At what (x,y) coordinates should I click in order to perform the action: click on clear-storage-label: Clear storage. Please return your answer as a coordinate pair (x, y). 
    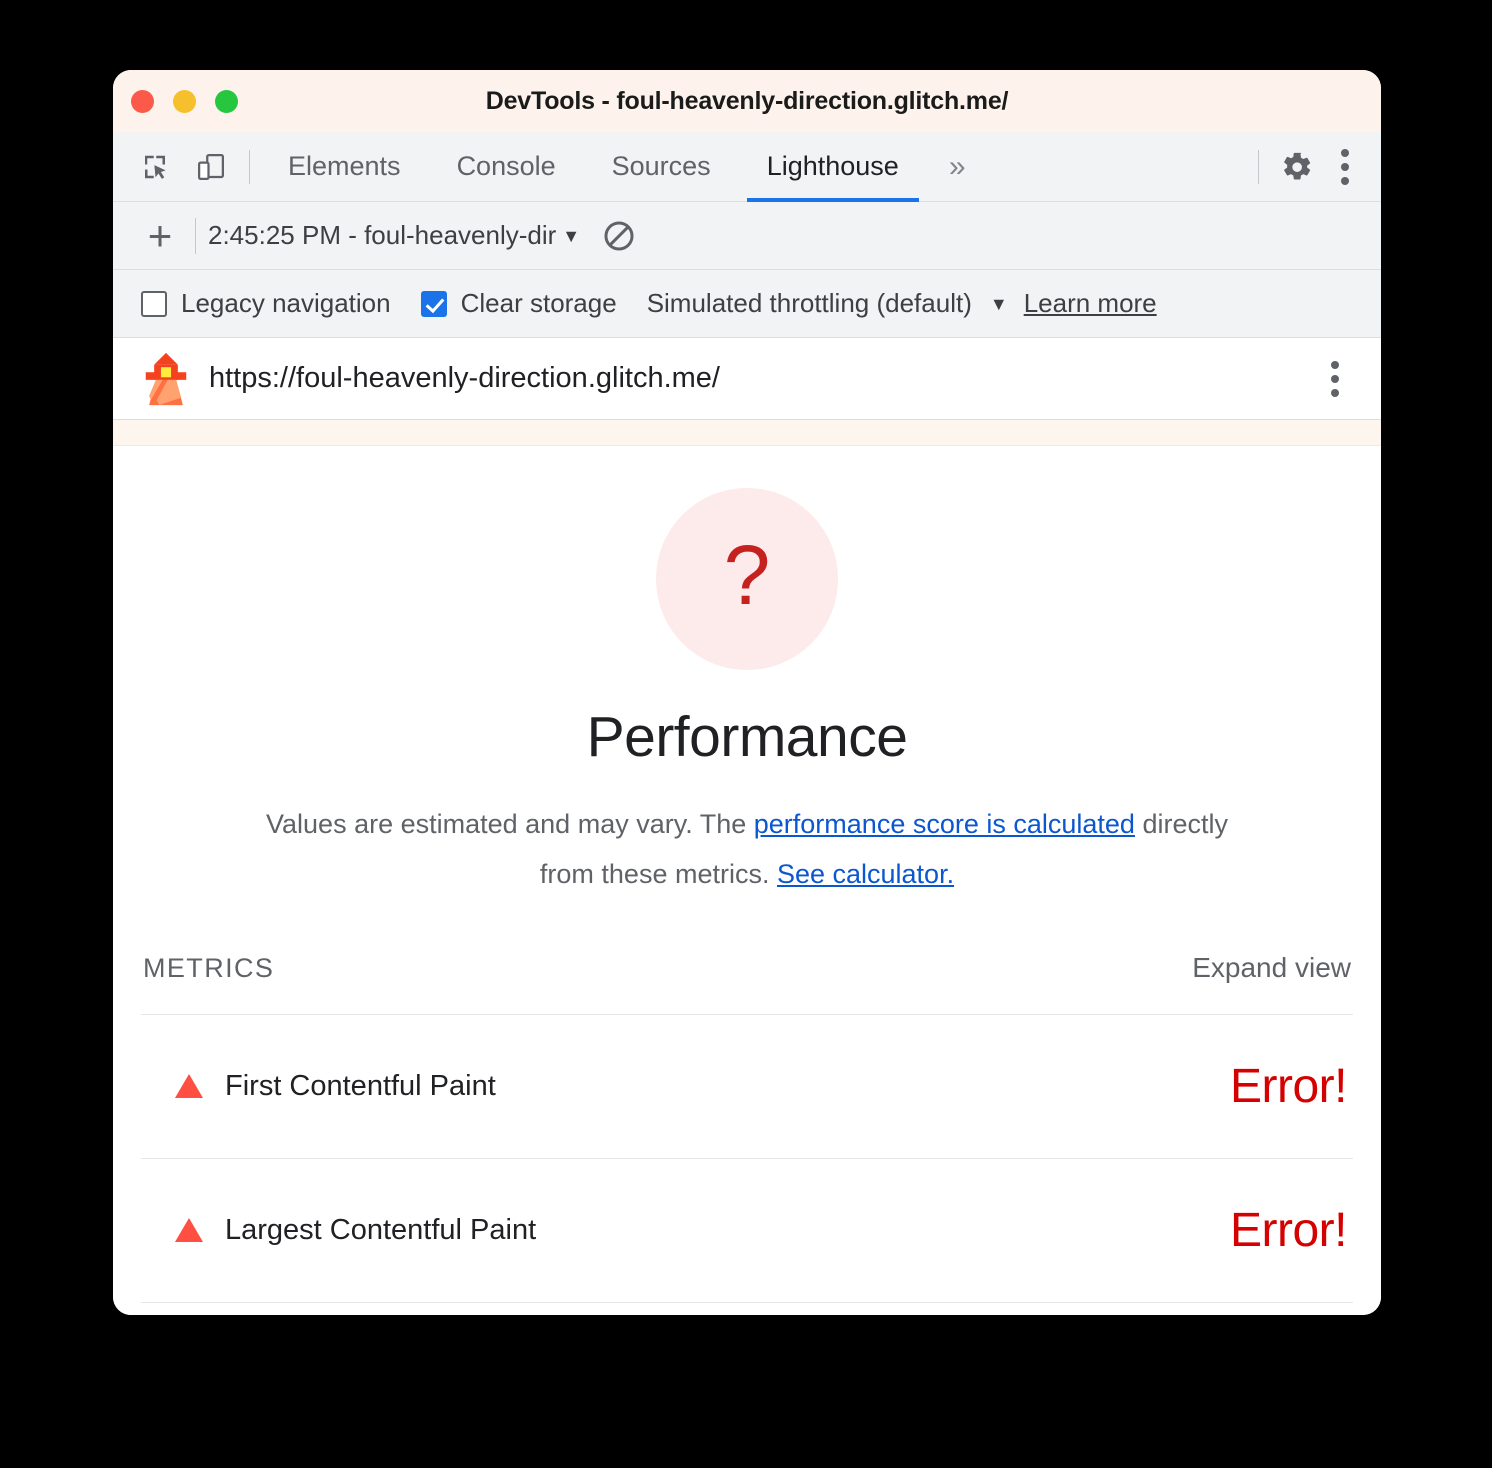
    Looking at the image, I should click on (538, 303).